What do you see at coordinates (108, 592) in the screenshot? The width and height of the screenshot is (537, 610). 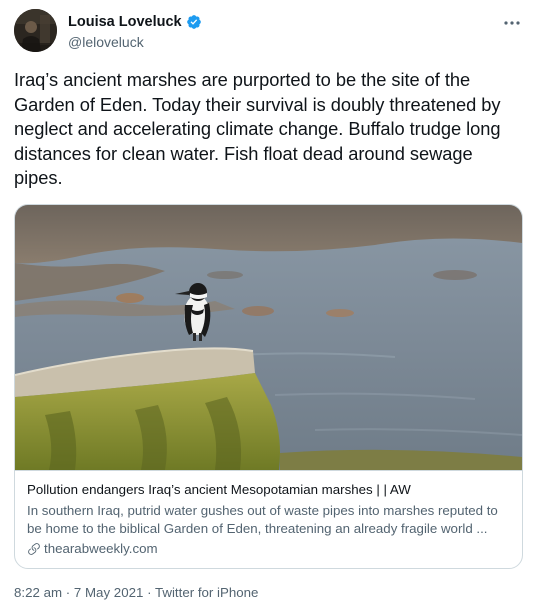 I see `tweet-date: 7 May 2021` at bounding box center [108, 592].